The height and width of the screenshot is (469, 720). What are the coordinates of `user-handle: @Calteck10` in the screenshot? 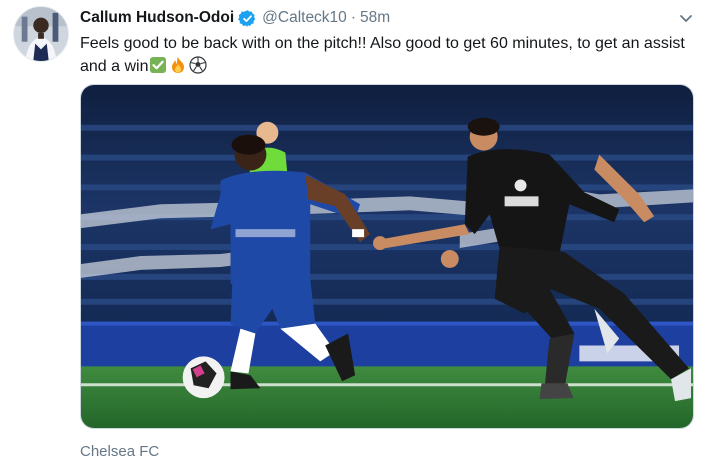 It's located at (304, 18).